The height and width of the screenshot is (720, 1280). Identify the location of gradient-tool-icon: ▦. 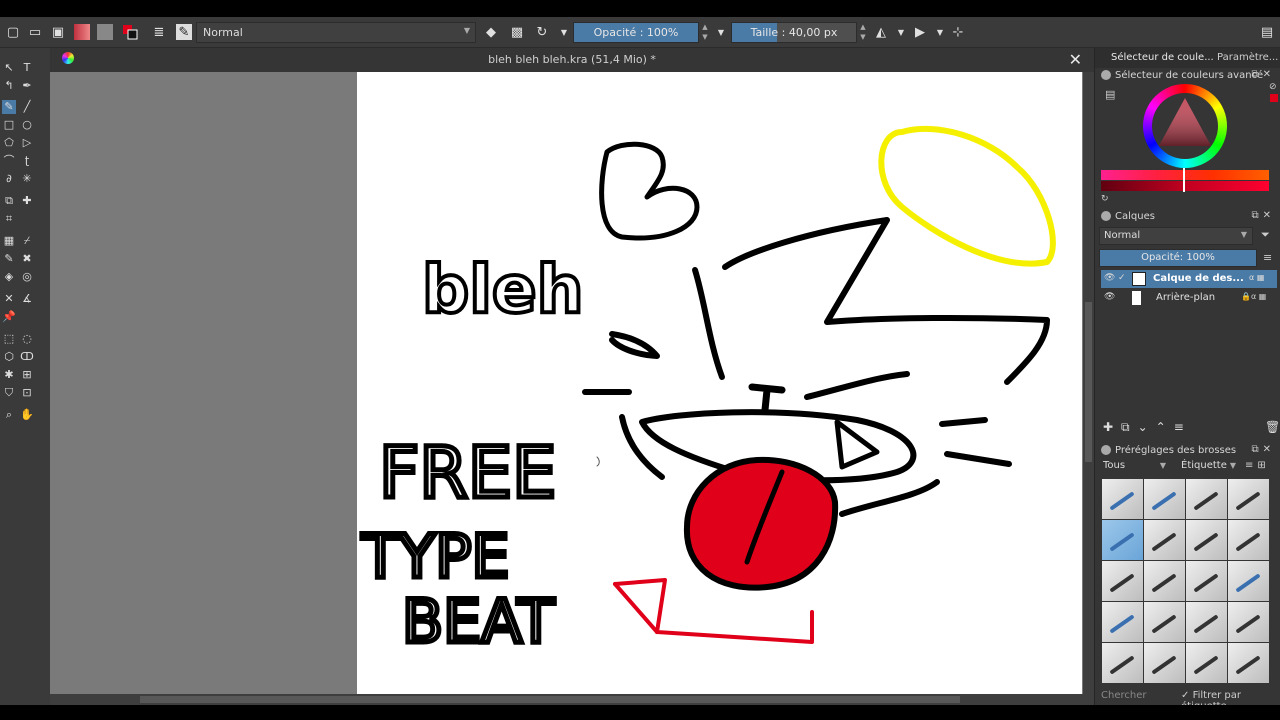
(9, 241).